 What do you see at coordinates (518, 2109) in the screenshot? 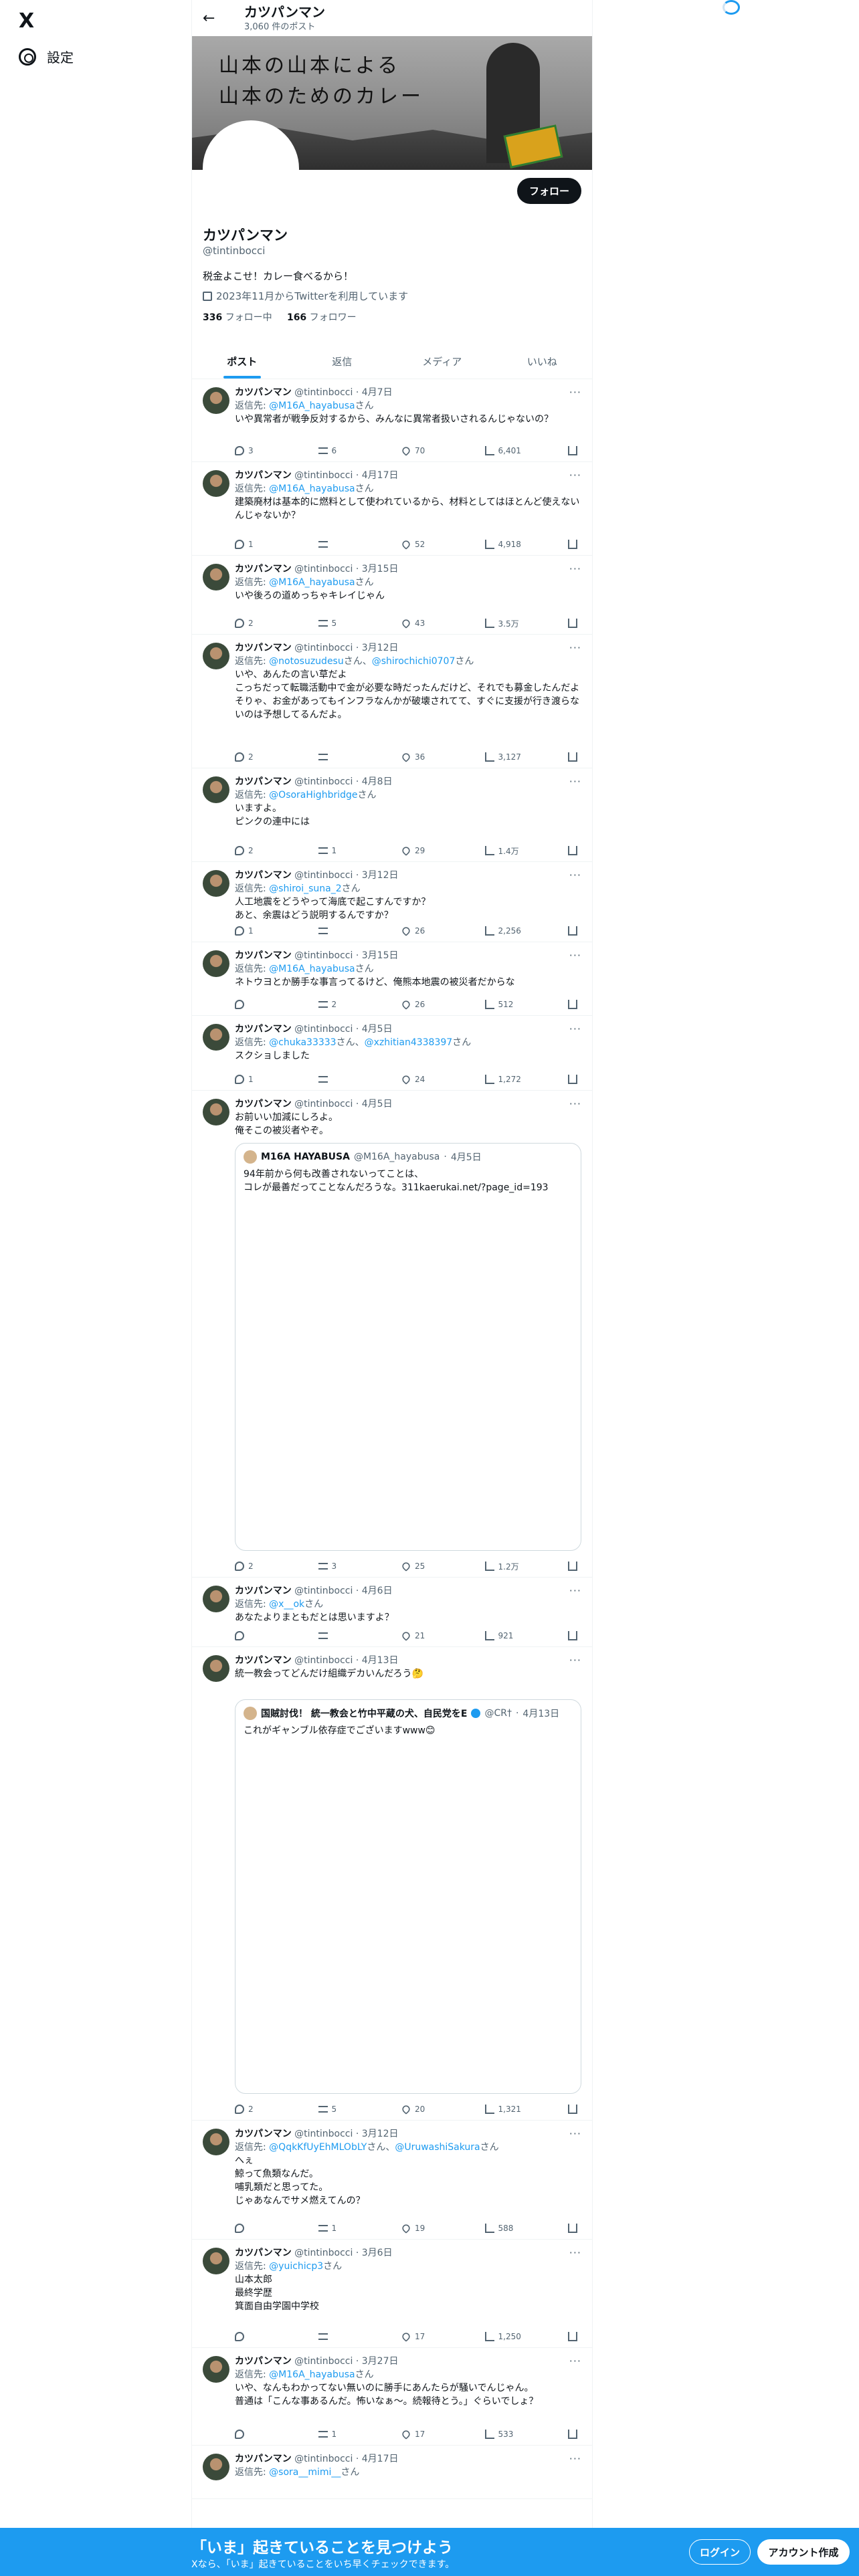
I see `views-button: 1,321` at bounding box center [518, 2109].